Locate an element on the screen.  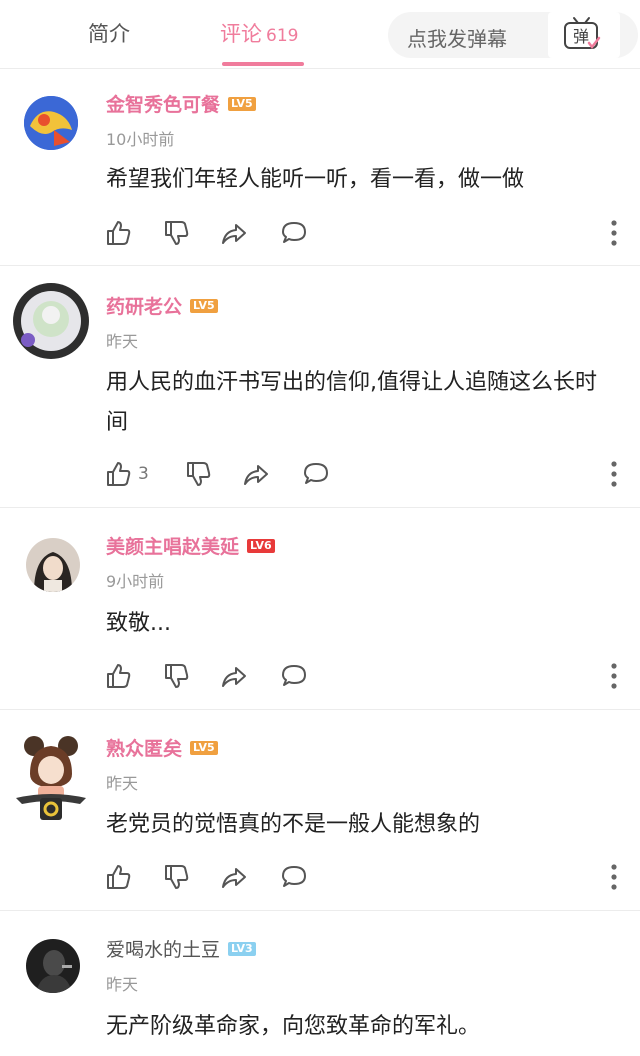
top-tab-bar: 简介 评论 619 点我发弹幕 弹 is located at coordinates (320, 34).